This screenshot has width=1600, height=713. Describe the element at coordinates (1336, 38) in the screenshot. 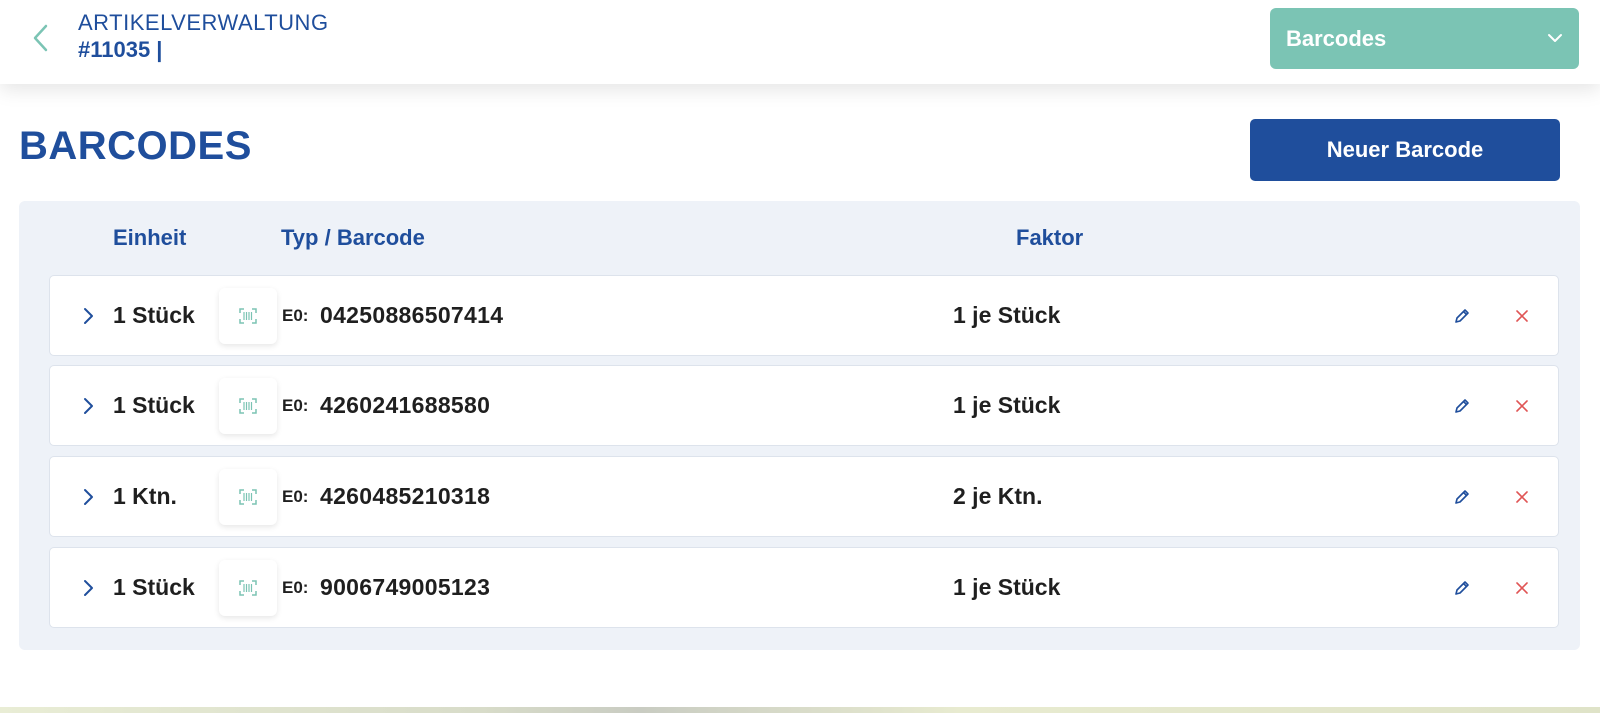

I see `view-select-value: Barcodes` at that location.